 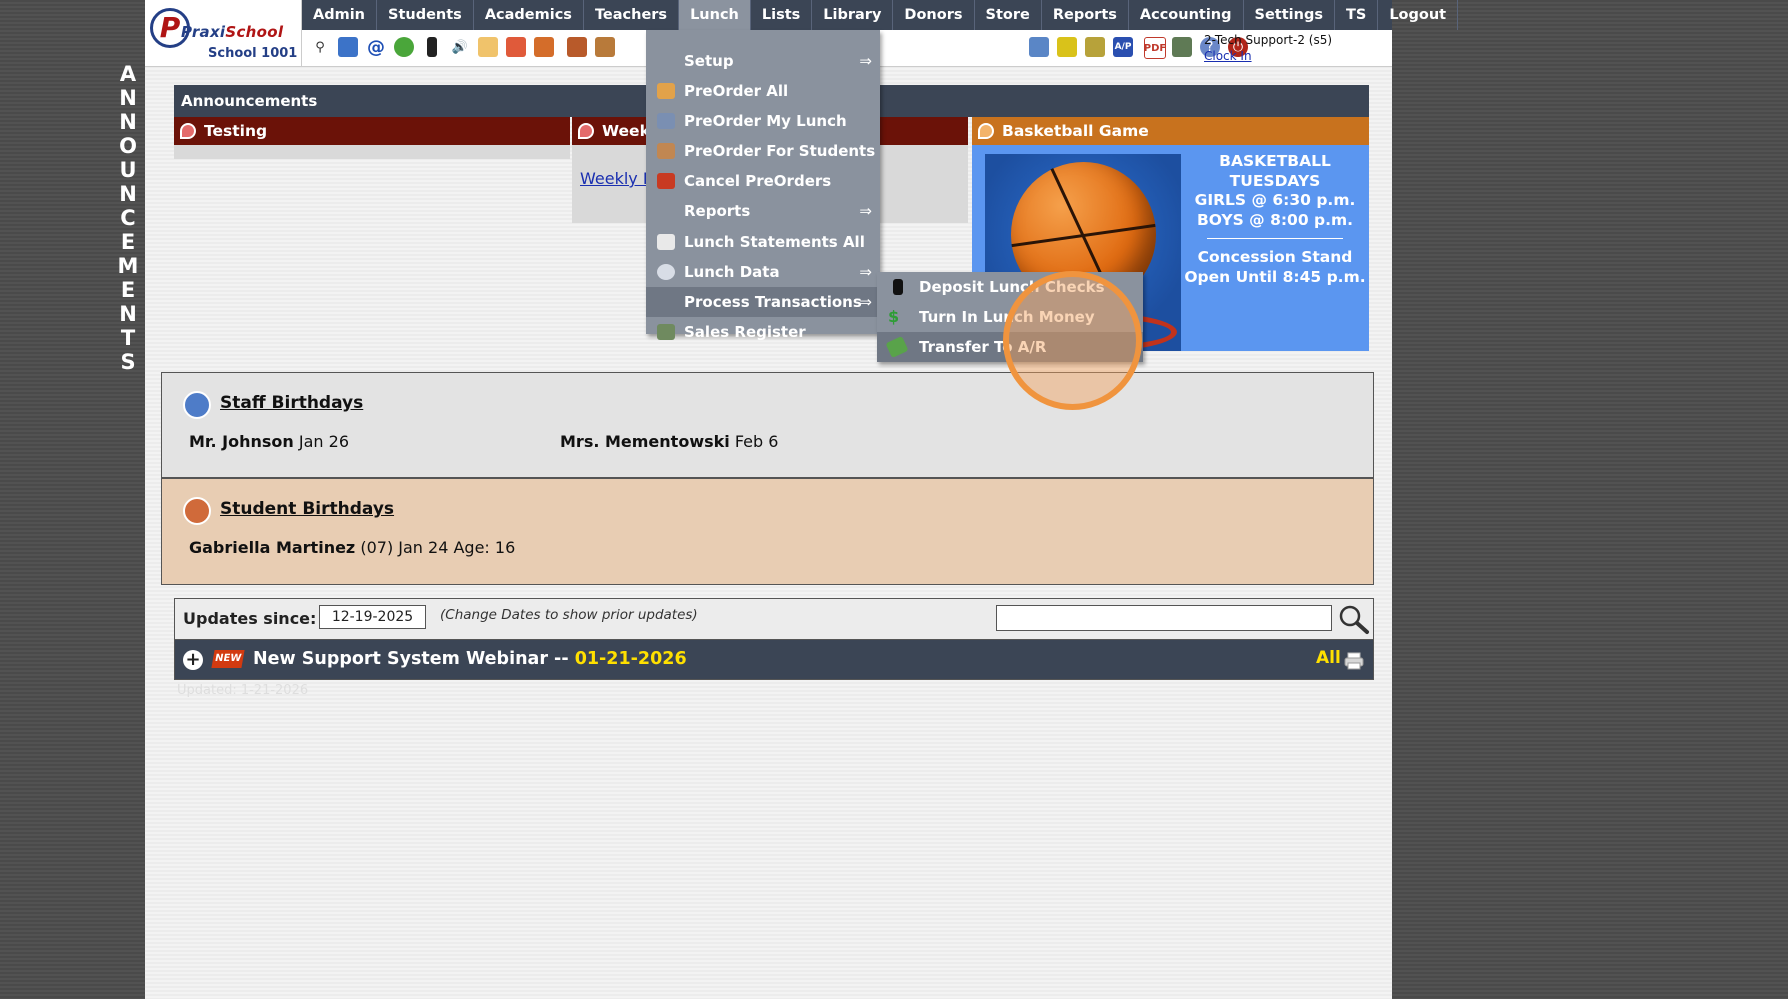 What do you see at coordinates (763, 181) in the screenshot?
I see `menu-item-cancel-preorders: Cancel PreOrders` at bounding box center [763, 181].